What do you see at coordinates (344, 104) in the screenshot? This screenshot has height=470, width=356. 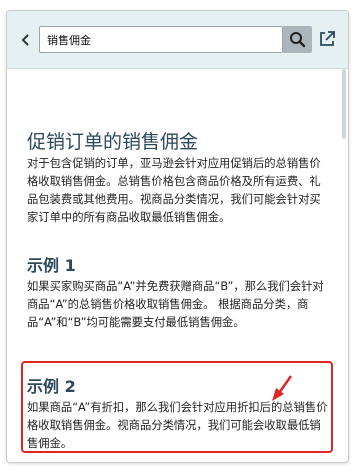 I see `scrollbar` at bounding box center [344, 104].